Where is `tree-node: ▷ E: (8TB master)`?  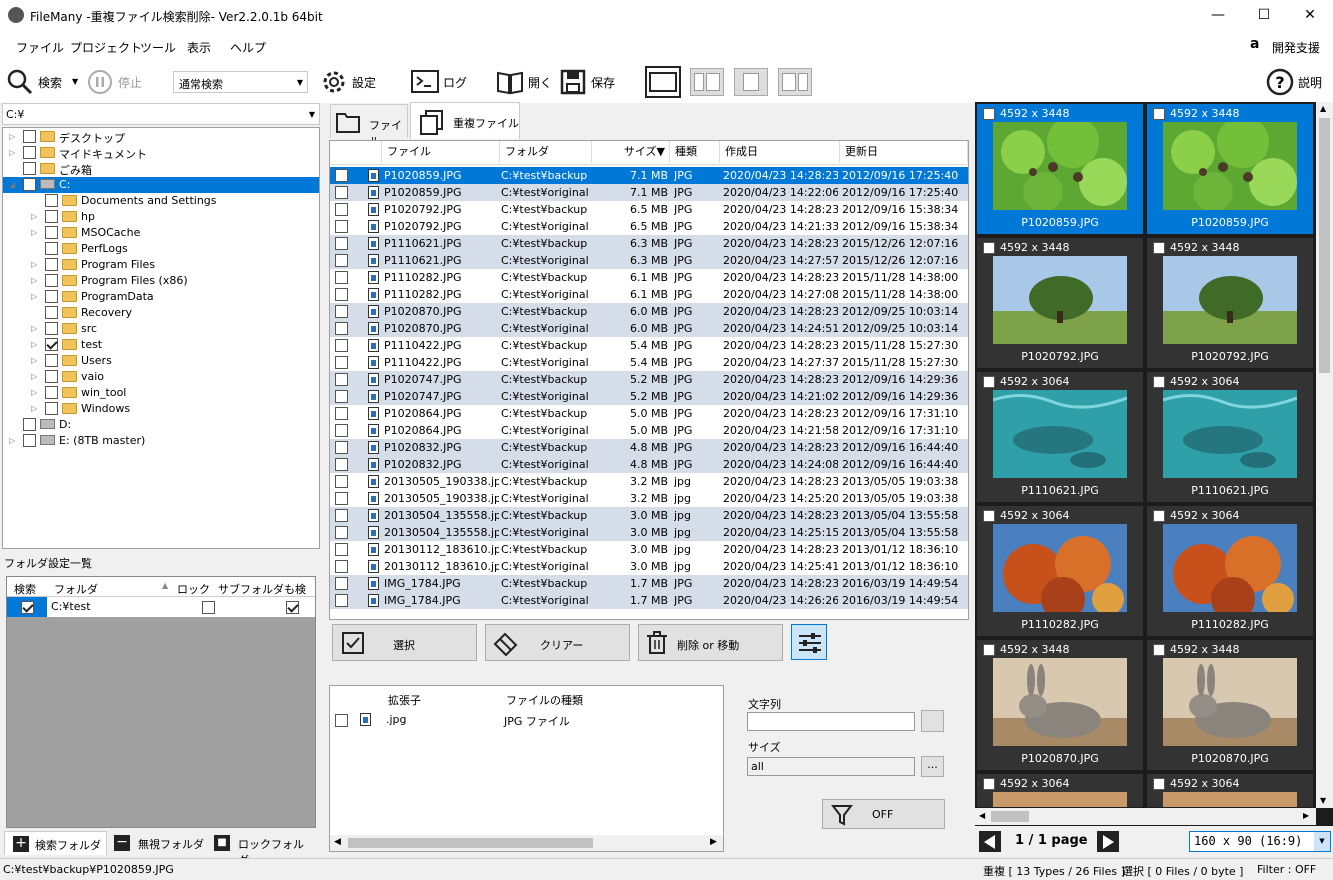
tree-node: ▷ E: (8TB master) is located at coordinates (161, 441).